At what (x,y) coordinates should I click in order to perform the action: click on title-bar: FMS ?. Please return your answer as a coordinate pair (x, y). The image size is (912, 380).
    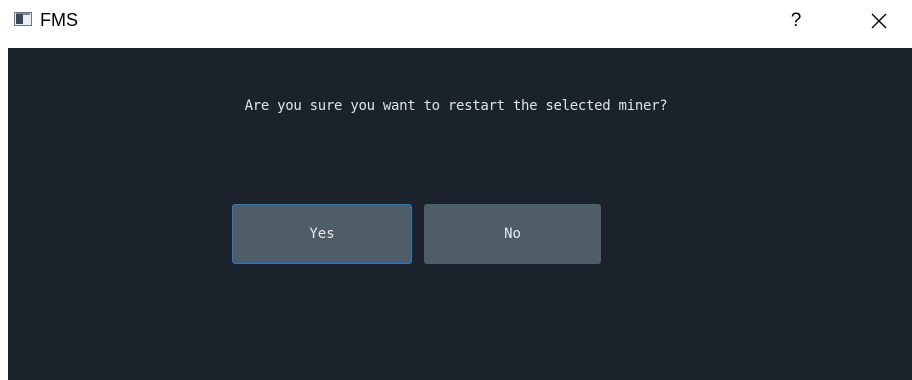
    Looking at the image, I should click on (456, 23).